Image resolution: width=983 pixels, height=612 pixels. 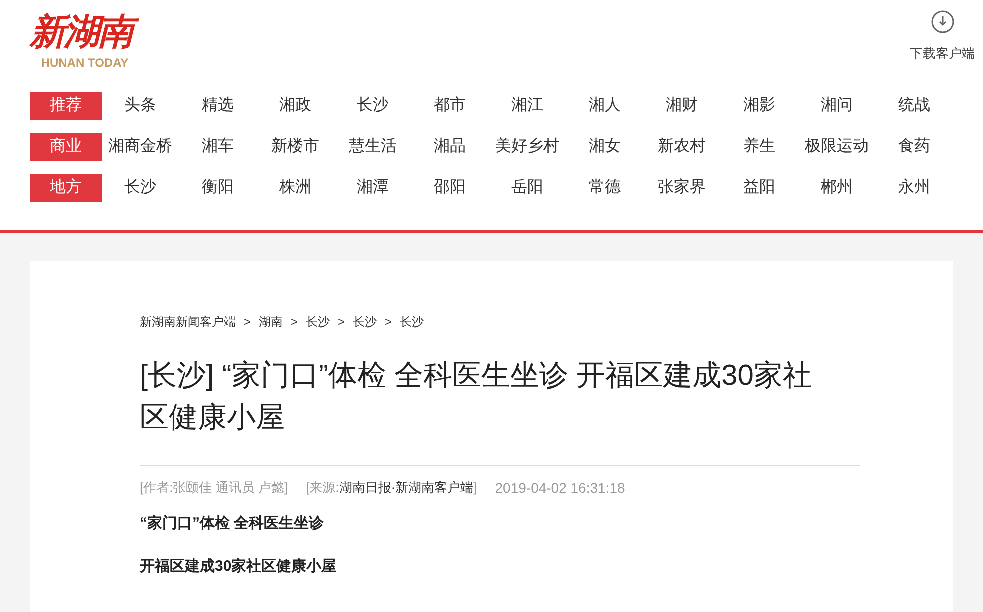 I want to click on article-title: [长沙] “家门口”体检 全科医生坐诊 开福区建成30家社区健康小屋, so click(x=476, y=397).